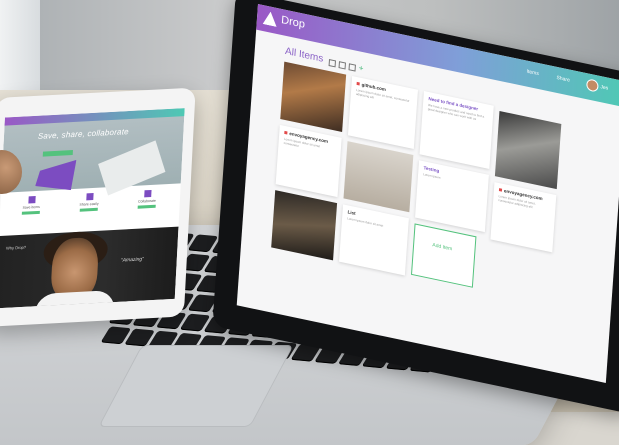  Describe the element at coordinates (528, 150) in the screenshot. I see `office-interior-photo` at that location.